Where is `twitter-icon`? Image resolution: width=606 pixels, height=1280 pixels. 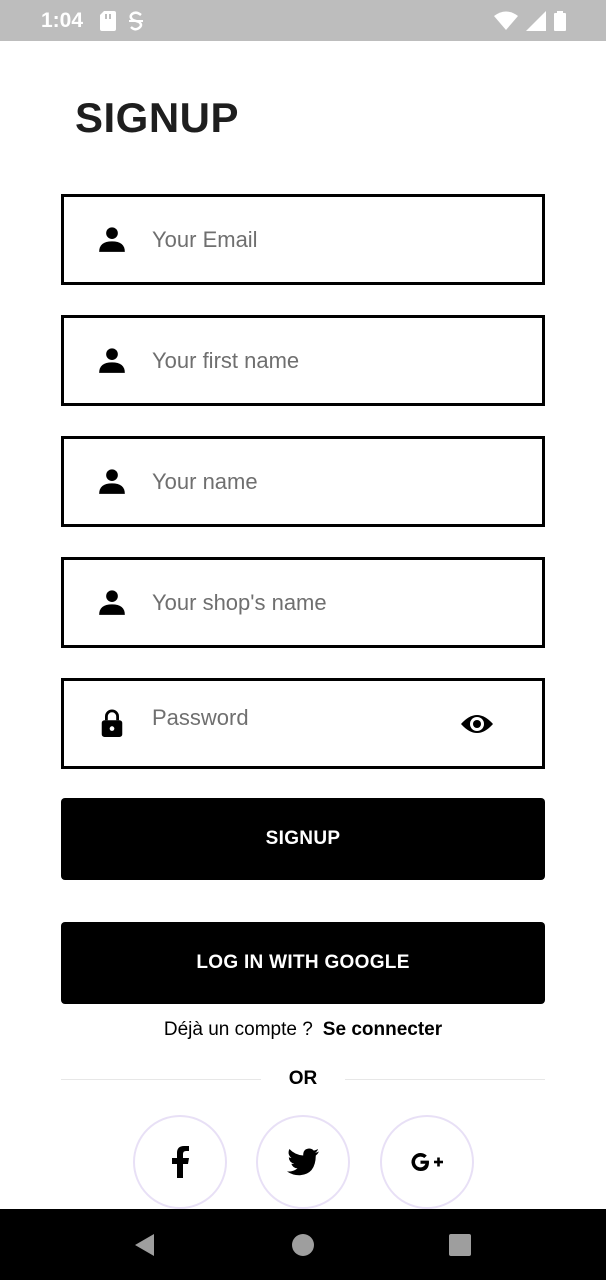
twitter-icon is located at coordinates (303, 1162).